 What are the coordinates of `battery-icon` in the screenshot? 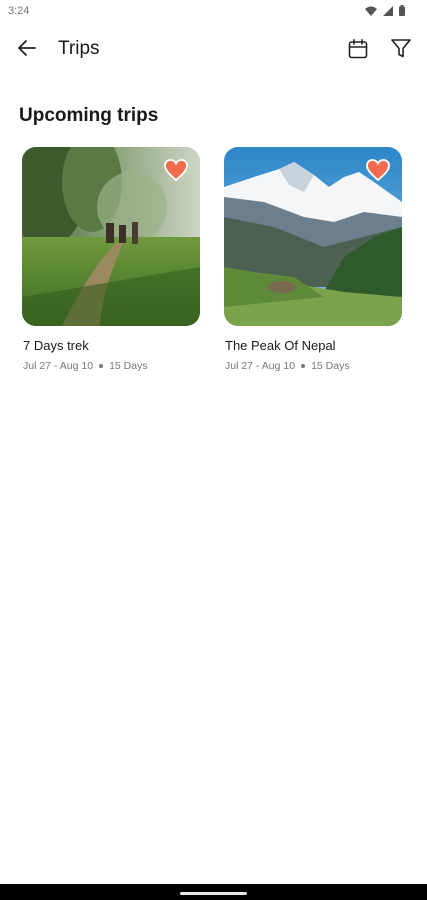 It's located at (402, 10).